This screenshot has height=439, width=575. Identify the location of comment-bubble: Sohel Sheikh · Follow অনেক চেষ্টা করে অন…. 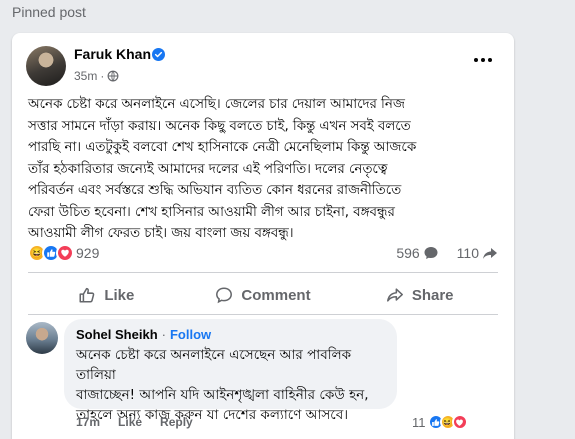
(230, 371).